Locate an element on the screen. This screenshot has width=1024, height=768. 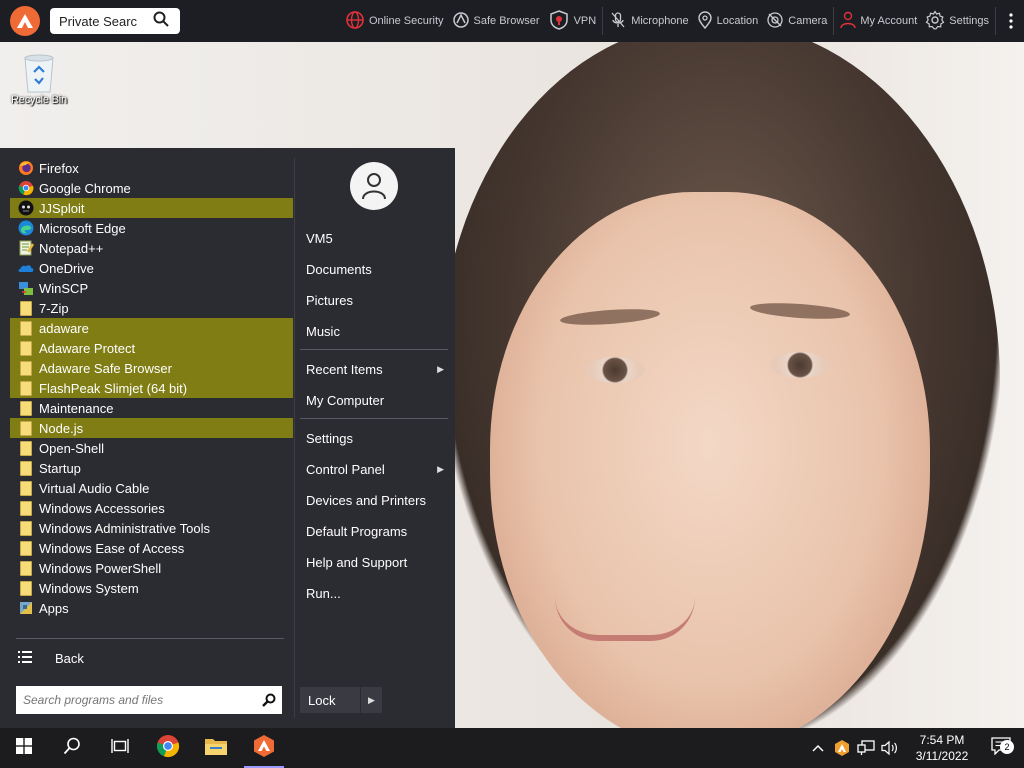
more-options-icon is located at coordinates (1011, 21).